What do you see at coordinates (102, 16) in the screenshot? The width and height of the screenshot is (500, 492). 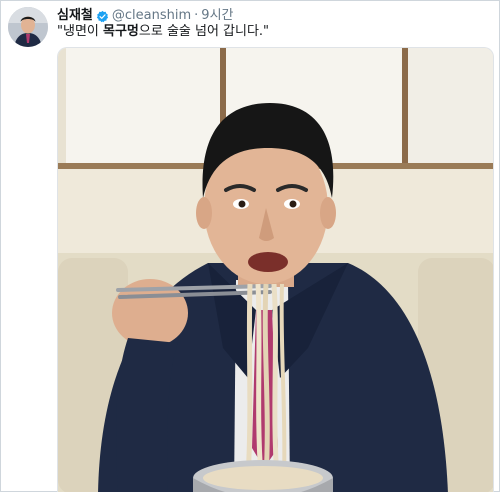 I see `verified-badge-icon` at bounding box center [102, 16].